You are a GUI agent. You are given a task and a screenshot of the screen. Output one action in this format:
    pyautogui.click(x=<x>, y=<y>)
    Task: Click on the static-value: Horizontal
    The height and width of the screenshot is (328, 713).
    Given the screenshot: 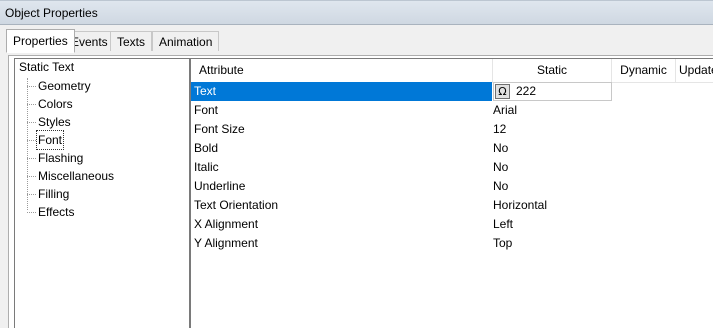 What is the action you would take?
    pyautogui.click(x=520, y=205)
    